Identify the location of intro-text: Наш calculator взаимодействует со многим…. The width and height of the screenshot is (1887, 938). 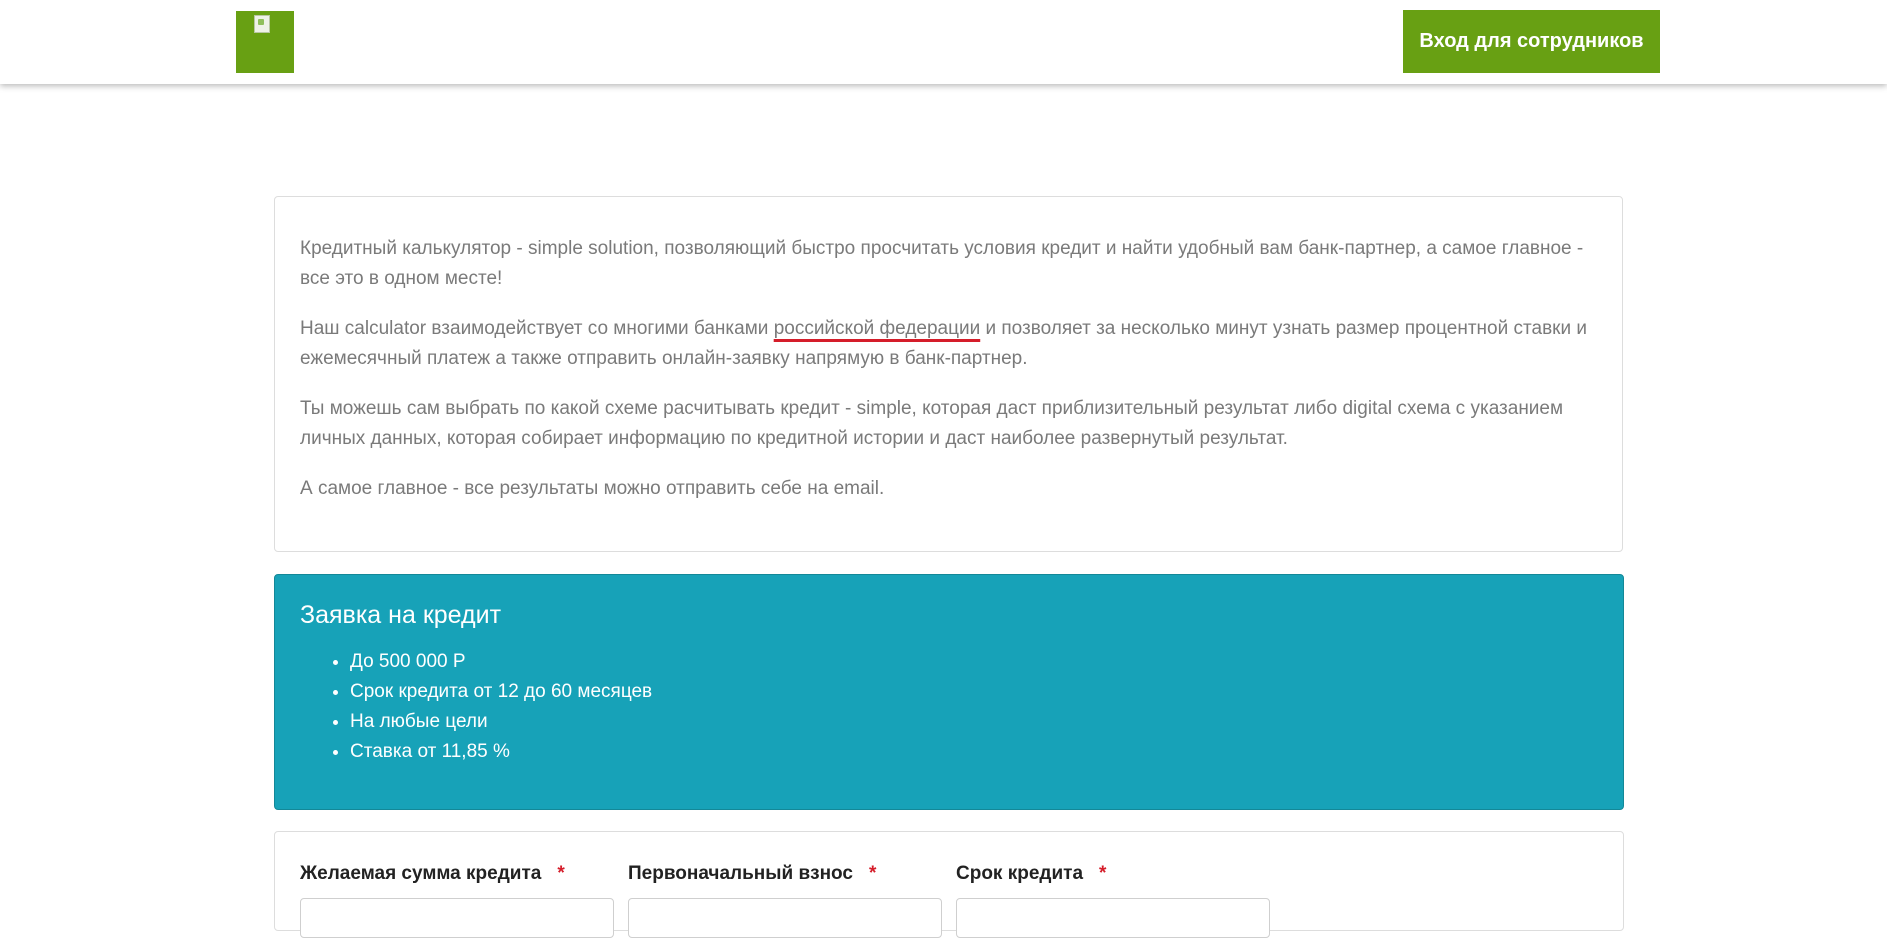
(537, 328).